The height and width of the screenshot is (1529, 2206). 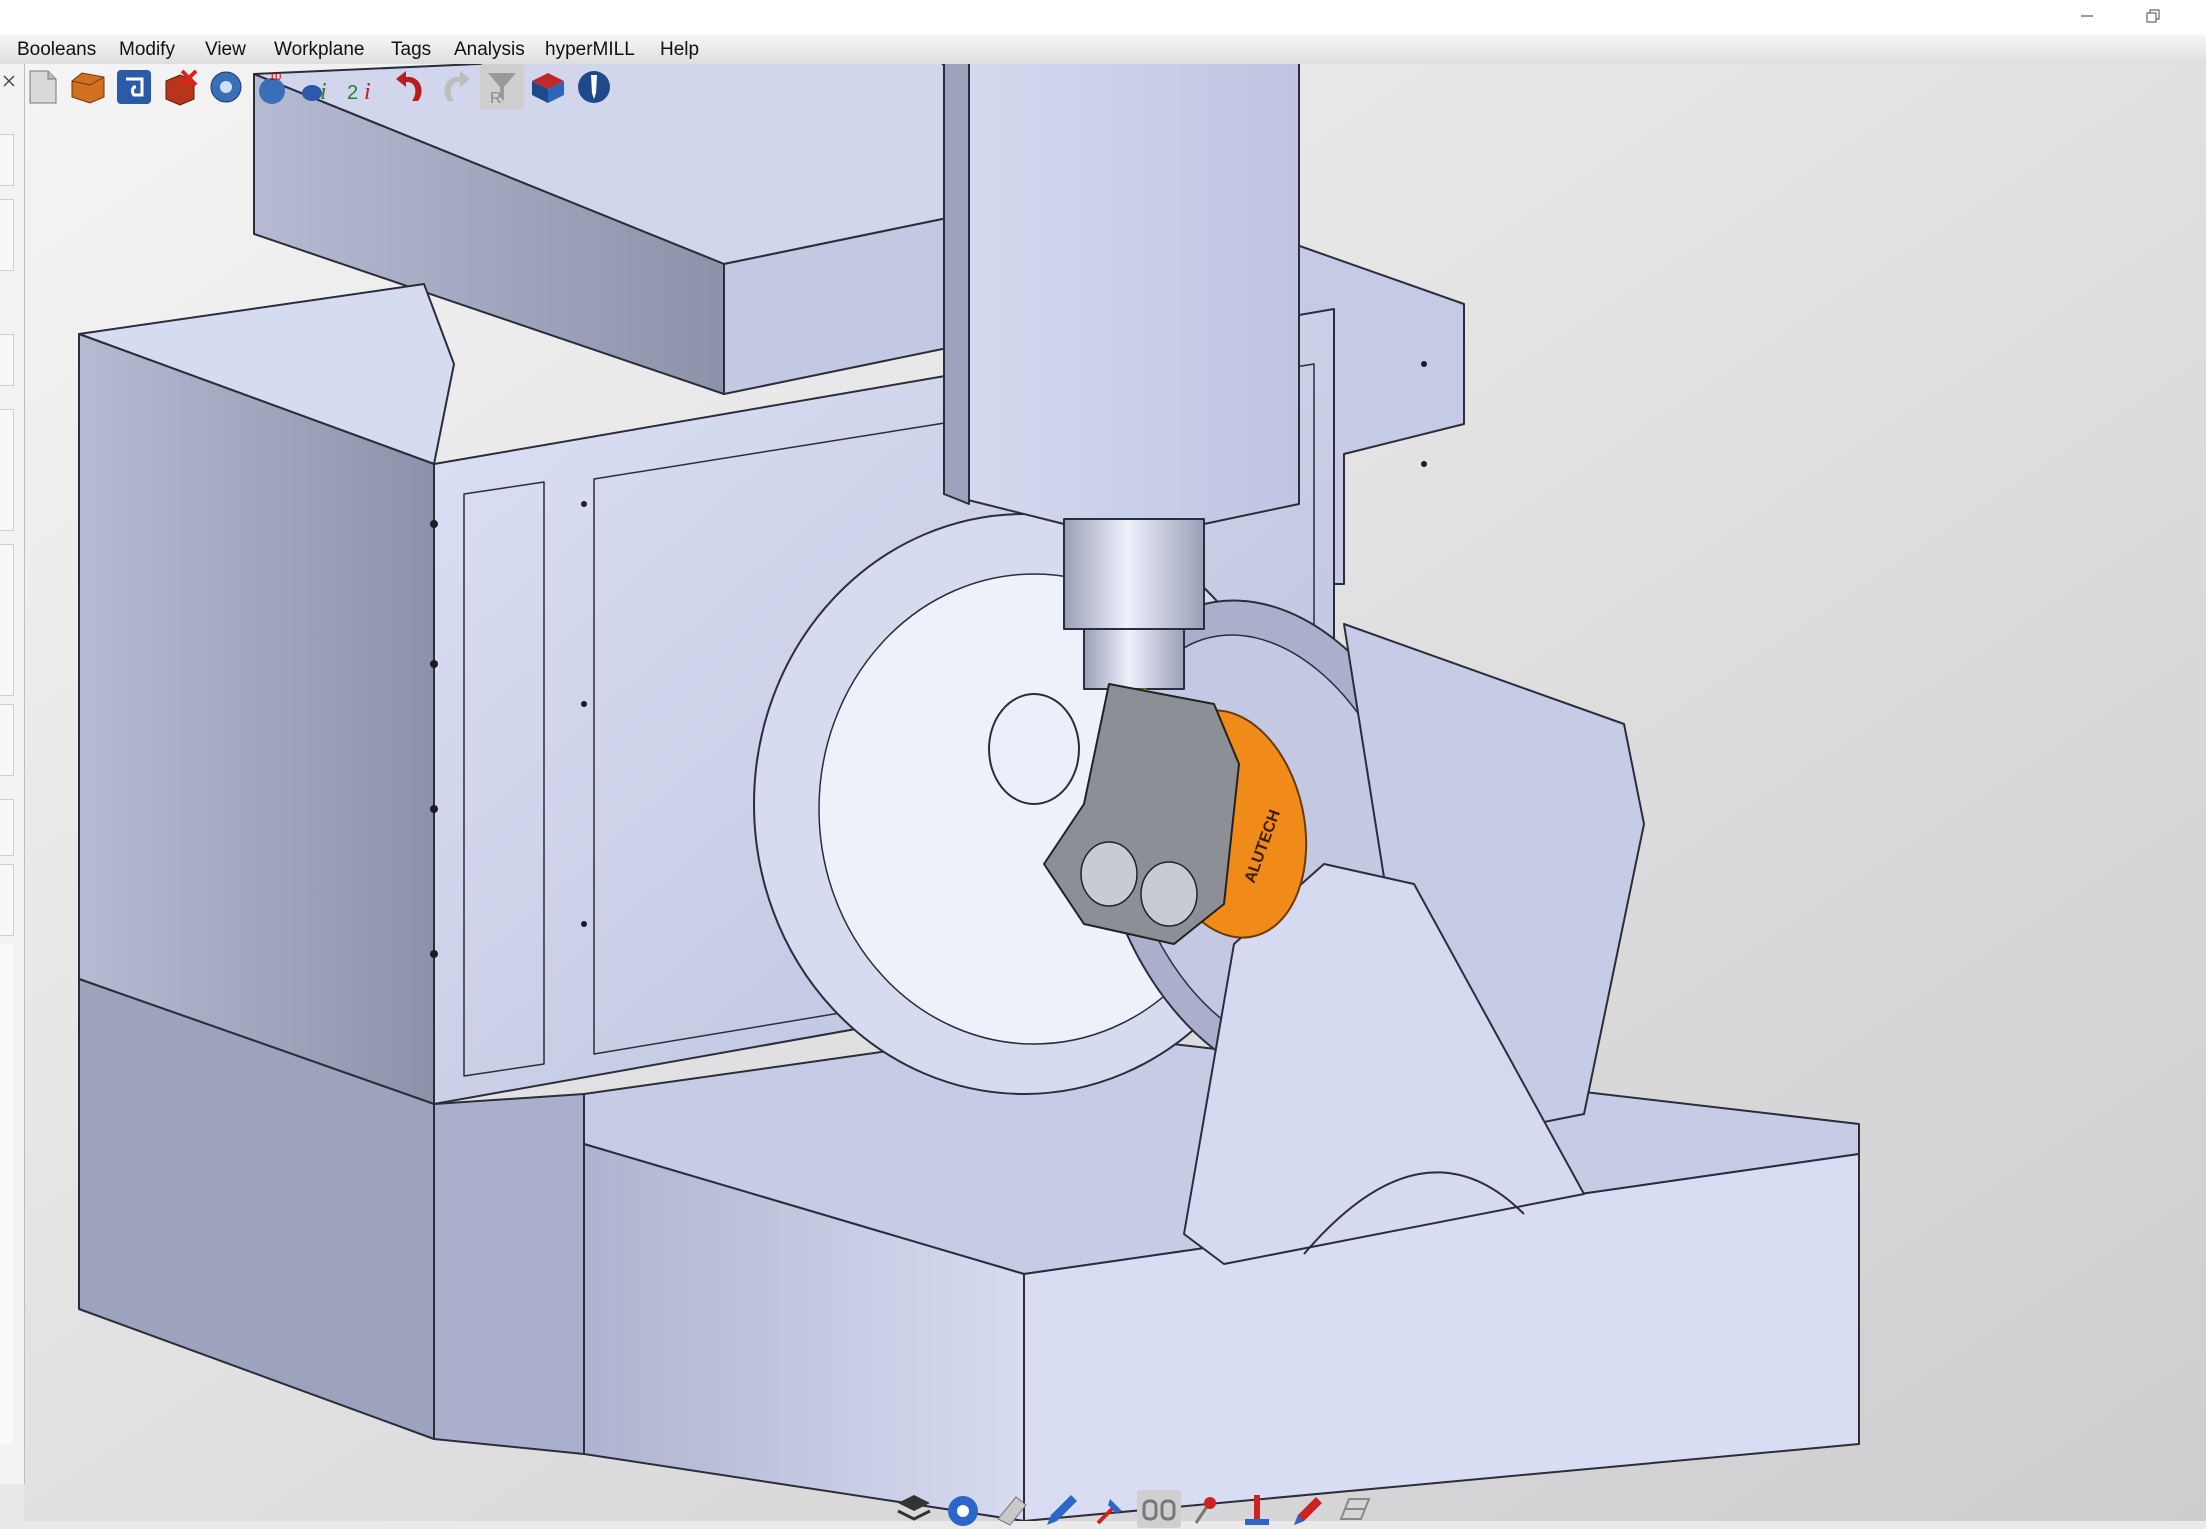 What do you see at coordinates (225, 50) in the screenshot?
I see `menu-view: View` at bounding box center [225, 50].